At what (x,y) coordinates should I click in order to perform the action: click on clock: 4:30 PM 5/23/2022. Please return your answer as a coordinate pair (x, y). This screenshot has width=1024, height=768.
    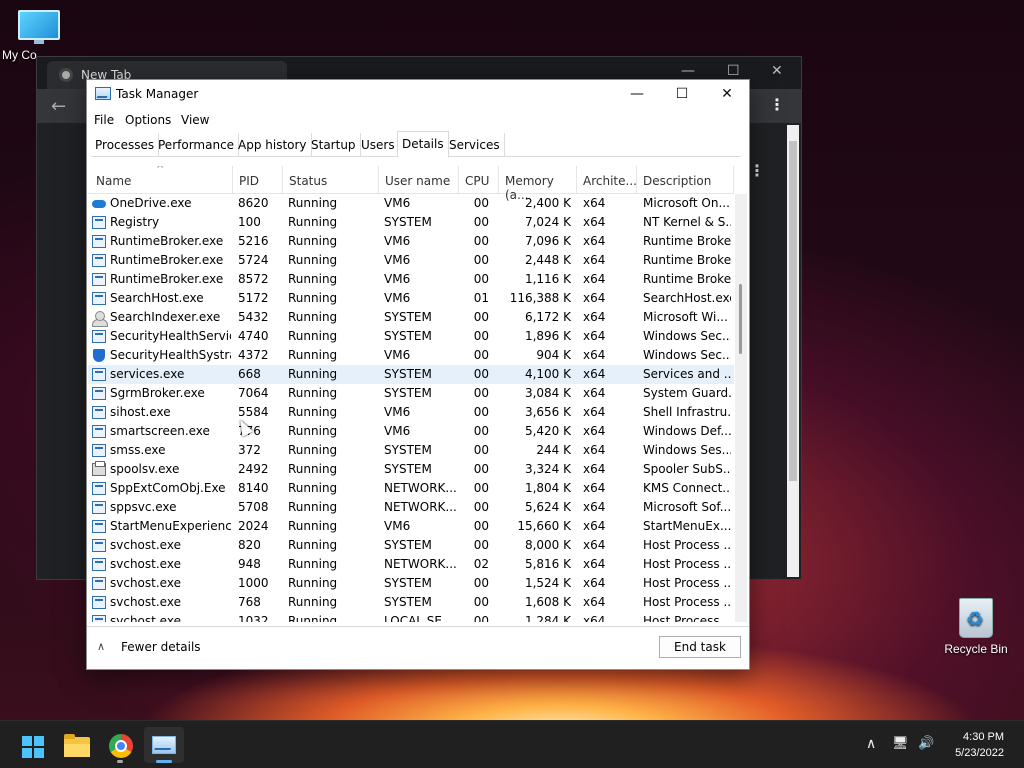
    Looking at the image, I should click on (979, 745).